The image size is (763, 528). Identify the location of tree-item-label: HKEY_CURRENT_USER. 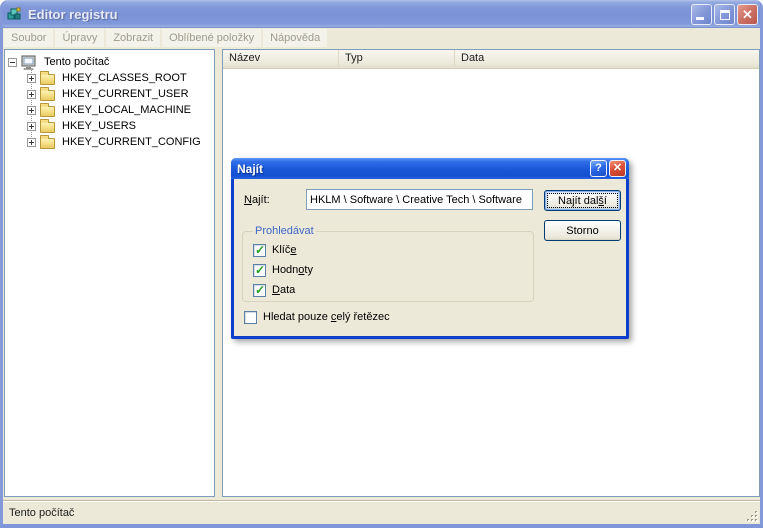
(125, 94).